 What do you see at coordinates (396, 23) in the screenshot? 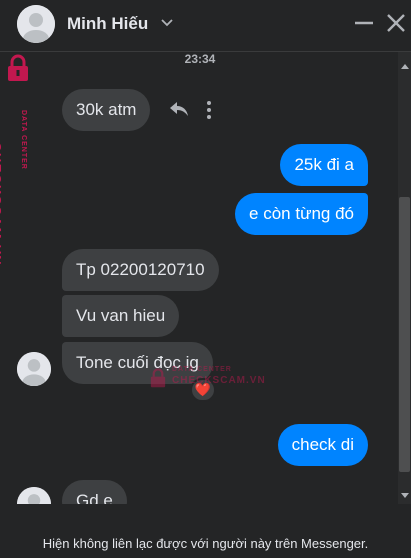
I see `close-icon` at bounding box center [396, 23].